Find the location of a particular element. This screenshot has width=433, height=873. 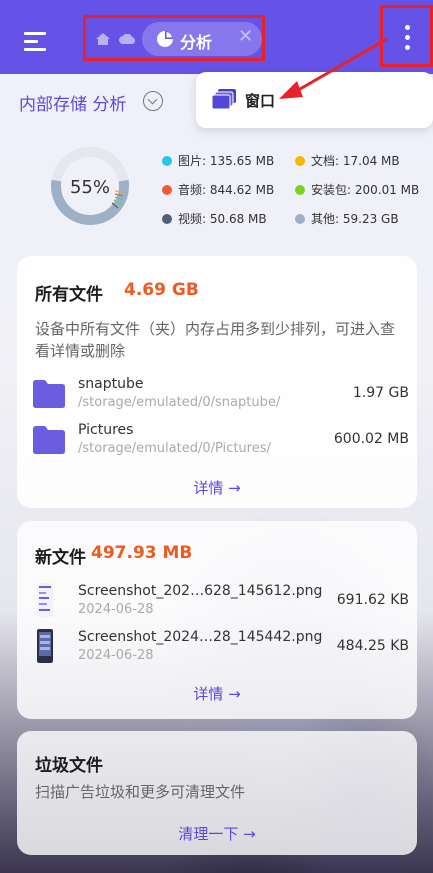

legend-item: 音频: 844.62 MB is located at coordinates (218, 189).